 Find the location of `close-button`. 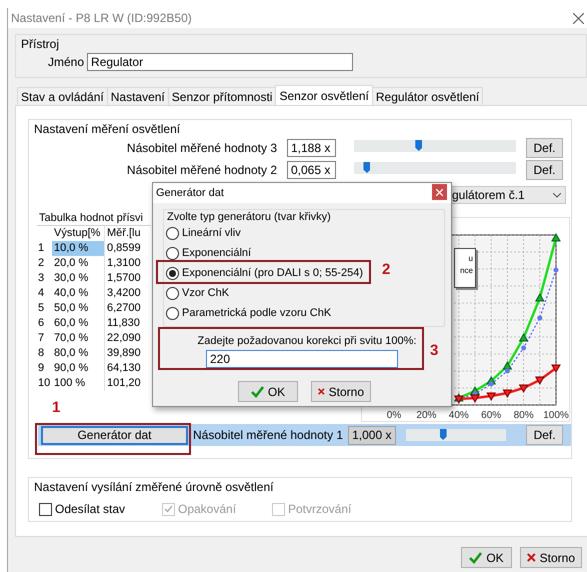

close-button is located at coordinates (439, 192).